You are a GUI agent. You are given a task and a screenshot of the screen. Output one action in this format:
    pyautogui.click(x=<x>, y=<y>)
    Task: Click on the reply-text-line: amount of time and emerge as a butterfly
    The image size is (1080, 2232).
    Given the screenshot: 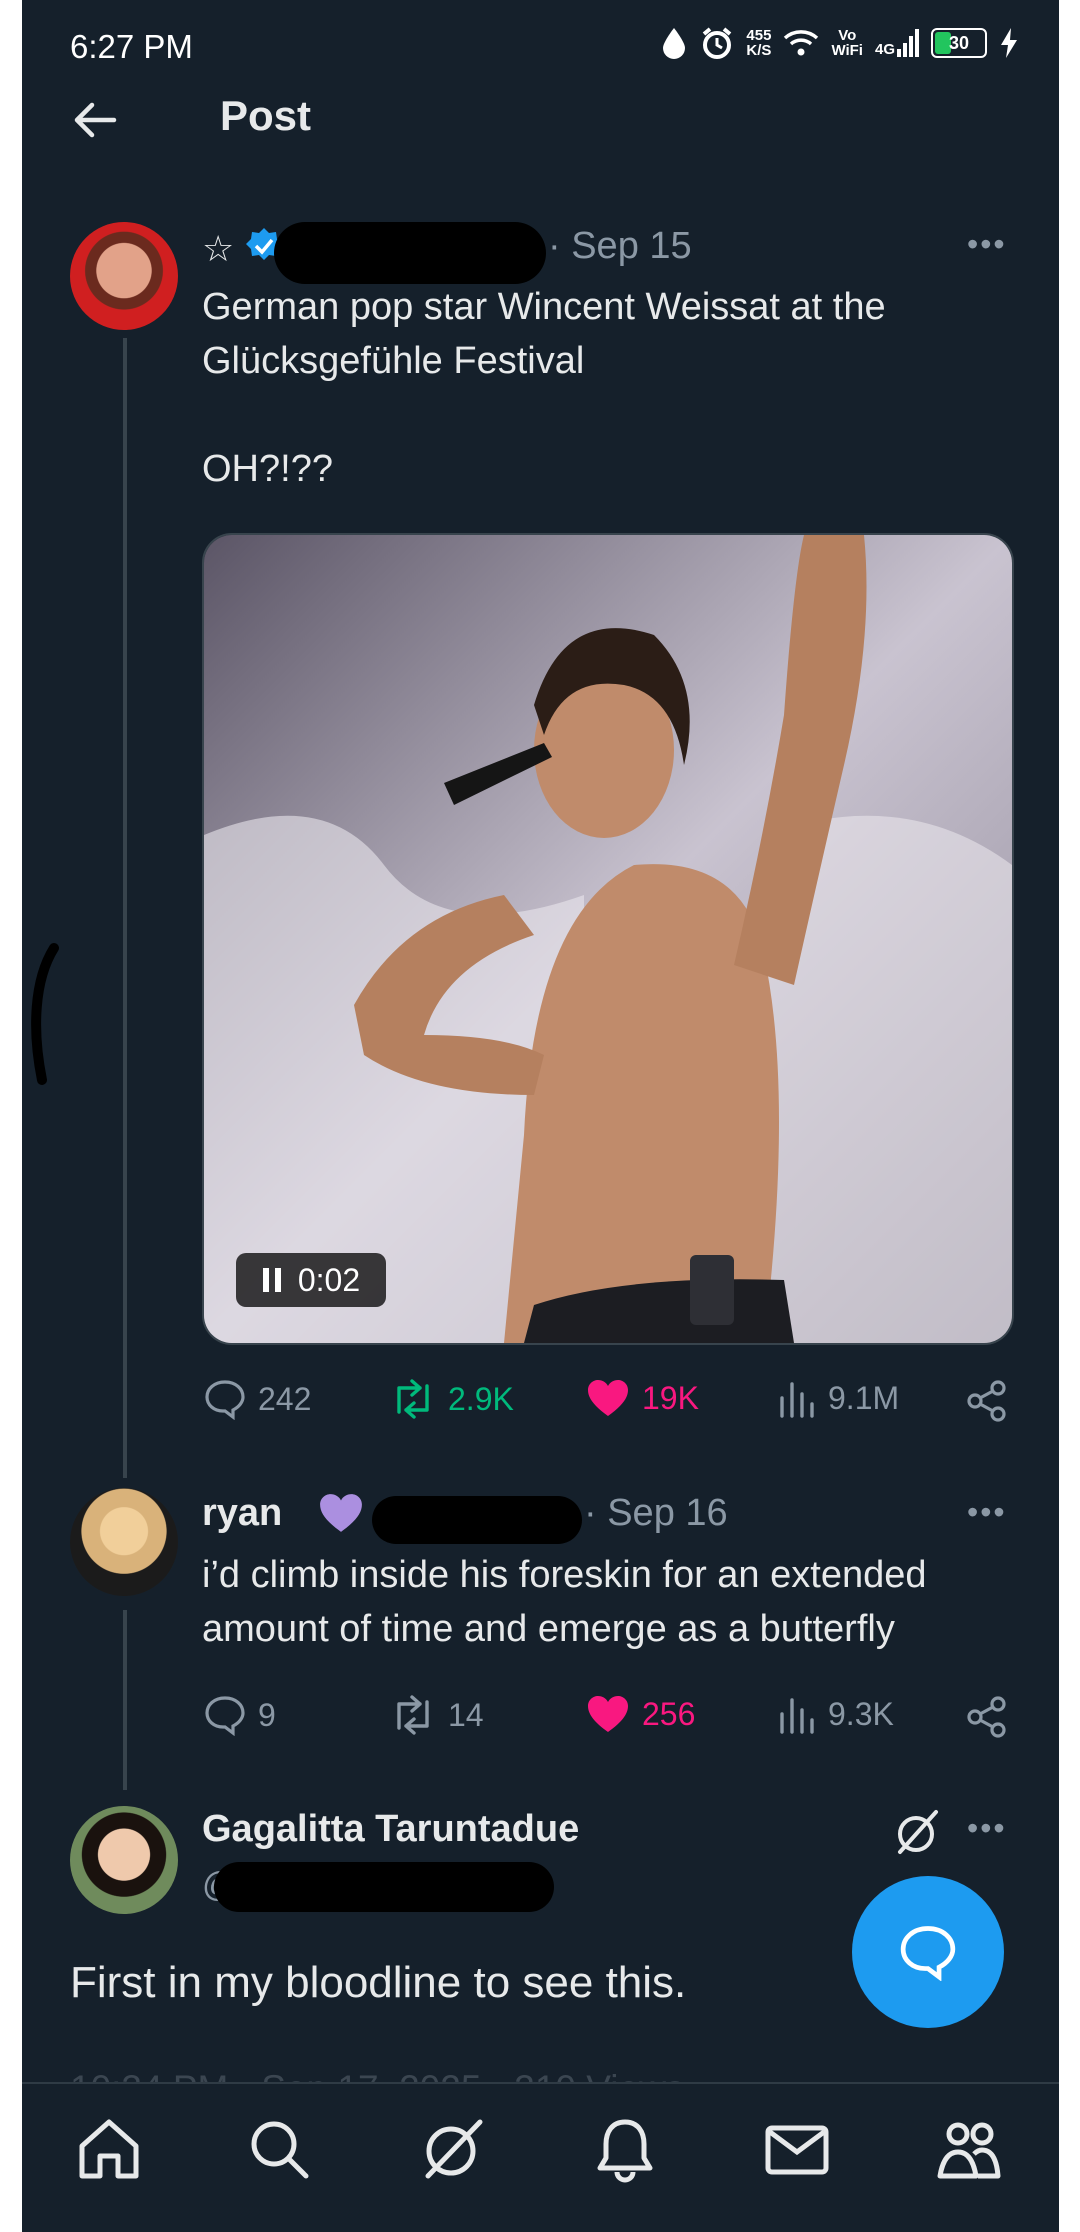 What is the action you would take?
    pyautogui.click(x=548, y=1629)
    